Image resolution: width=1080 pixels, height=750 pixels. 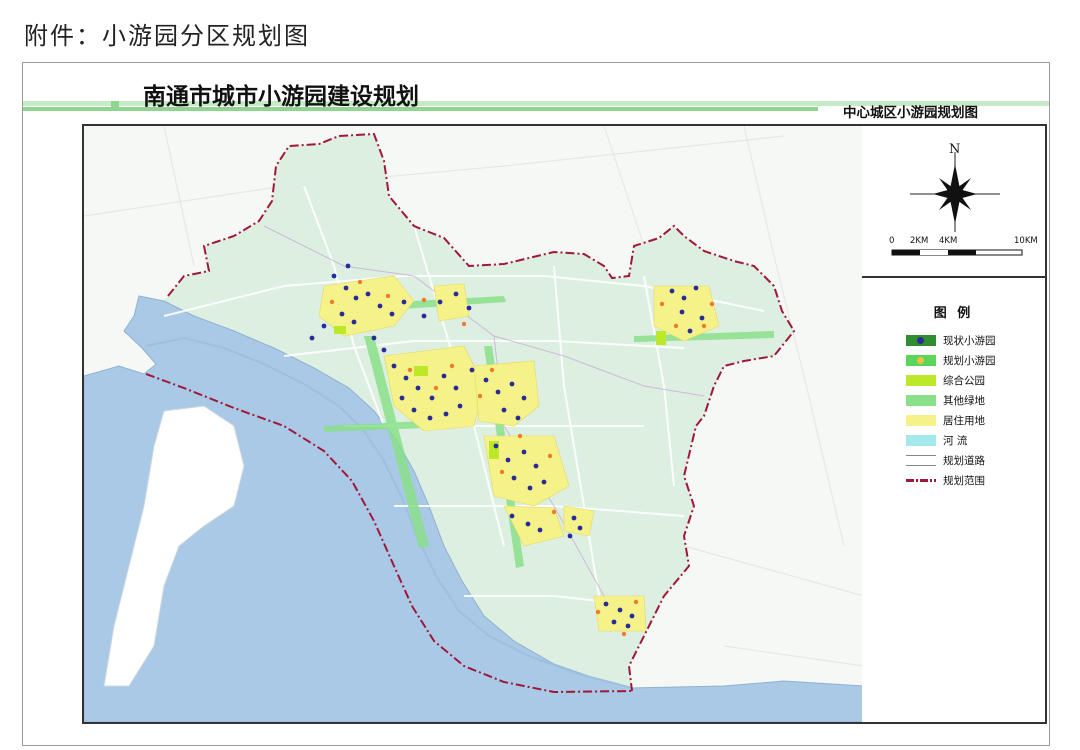 I want to click on title-bar-step, so click(x=115, y=106).